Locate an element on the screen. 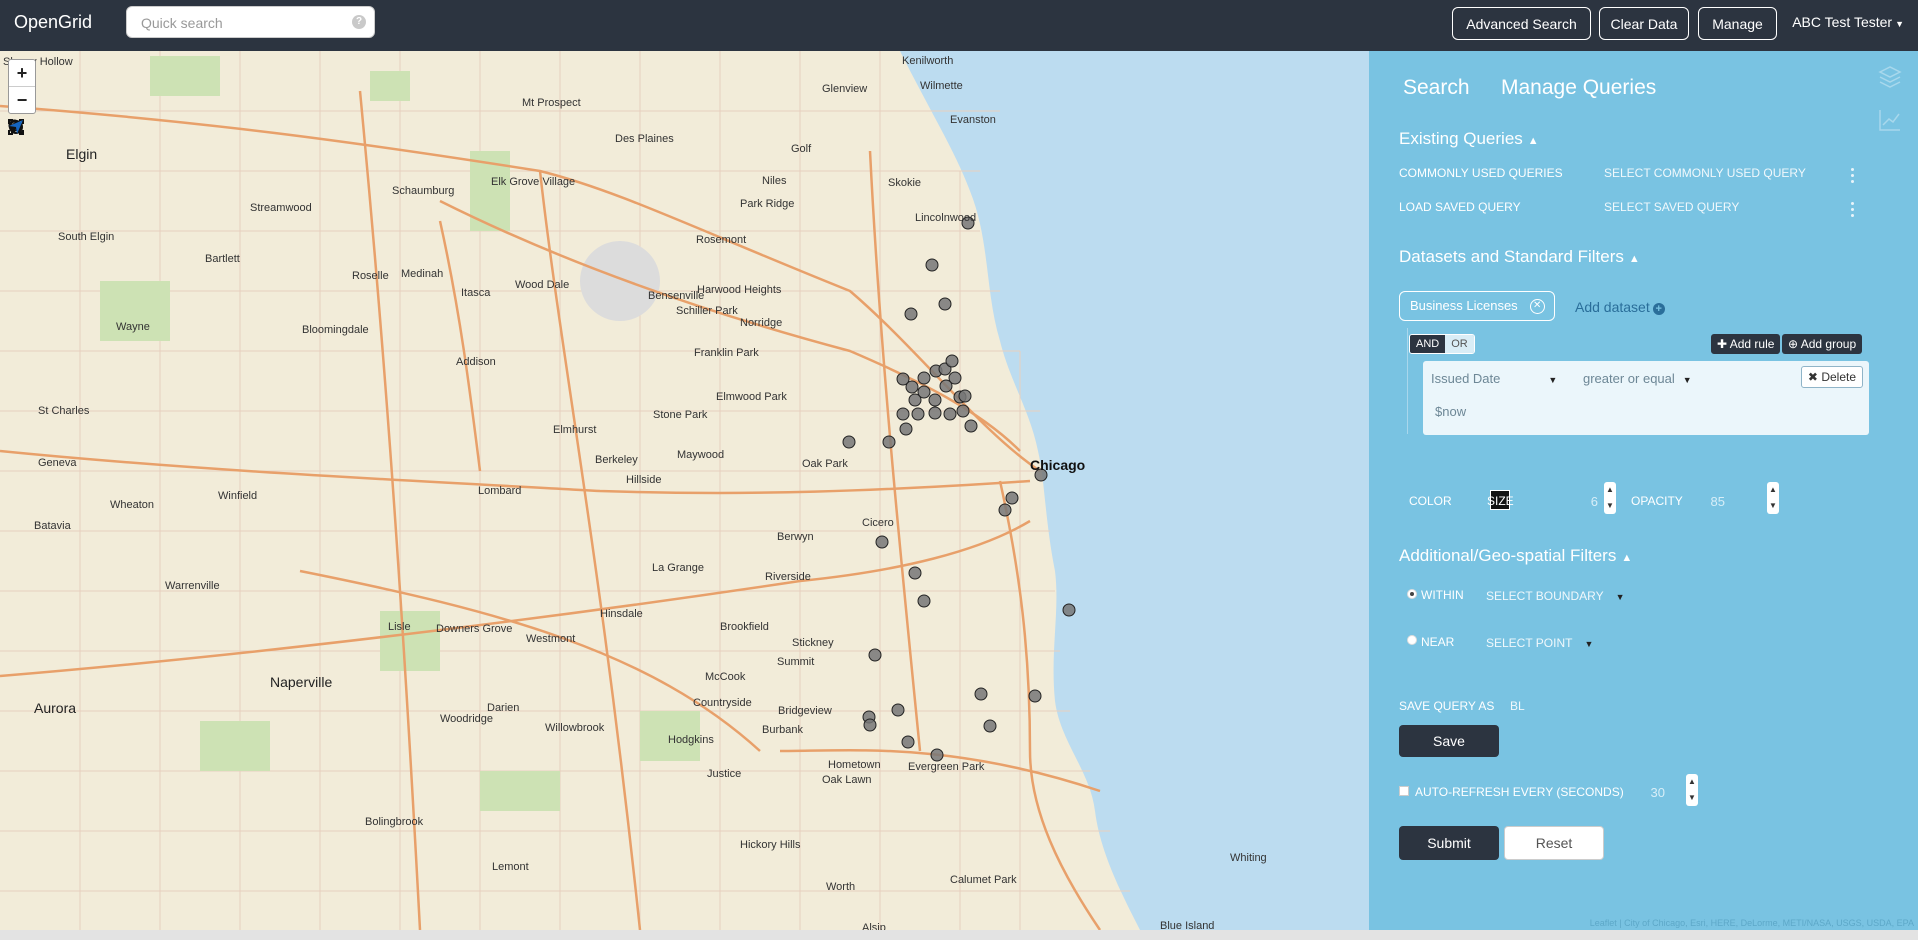  map-label-hinsdale: Hinsdale is located at coordinates (621, 614).